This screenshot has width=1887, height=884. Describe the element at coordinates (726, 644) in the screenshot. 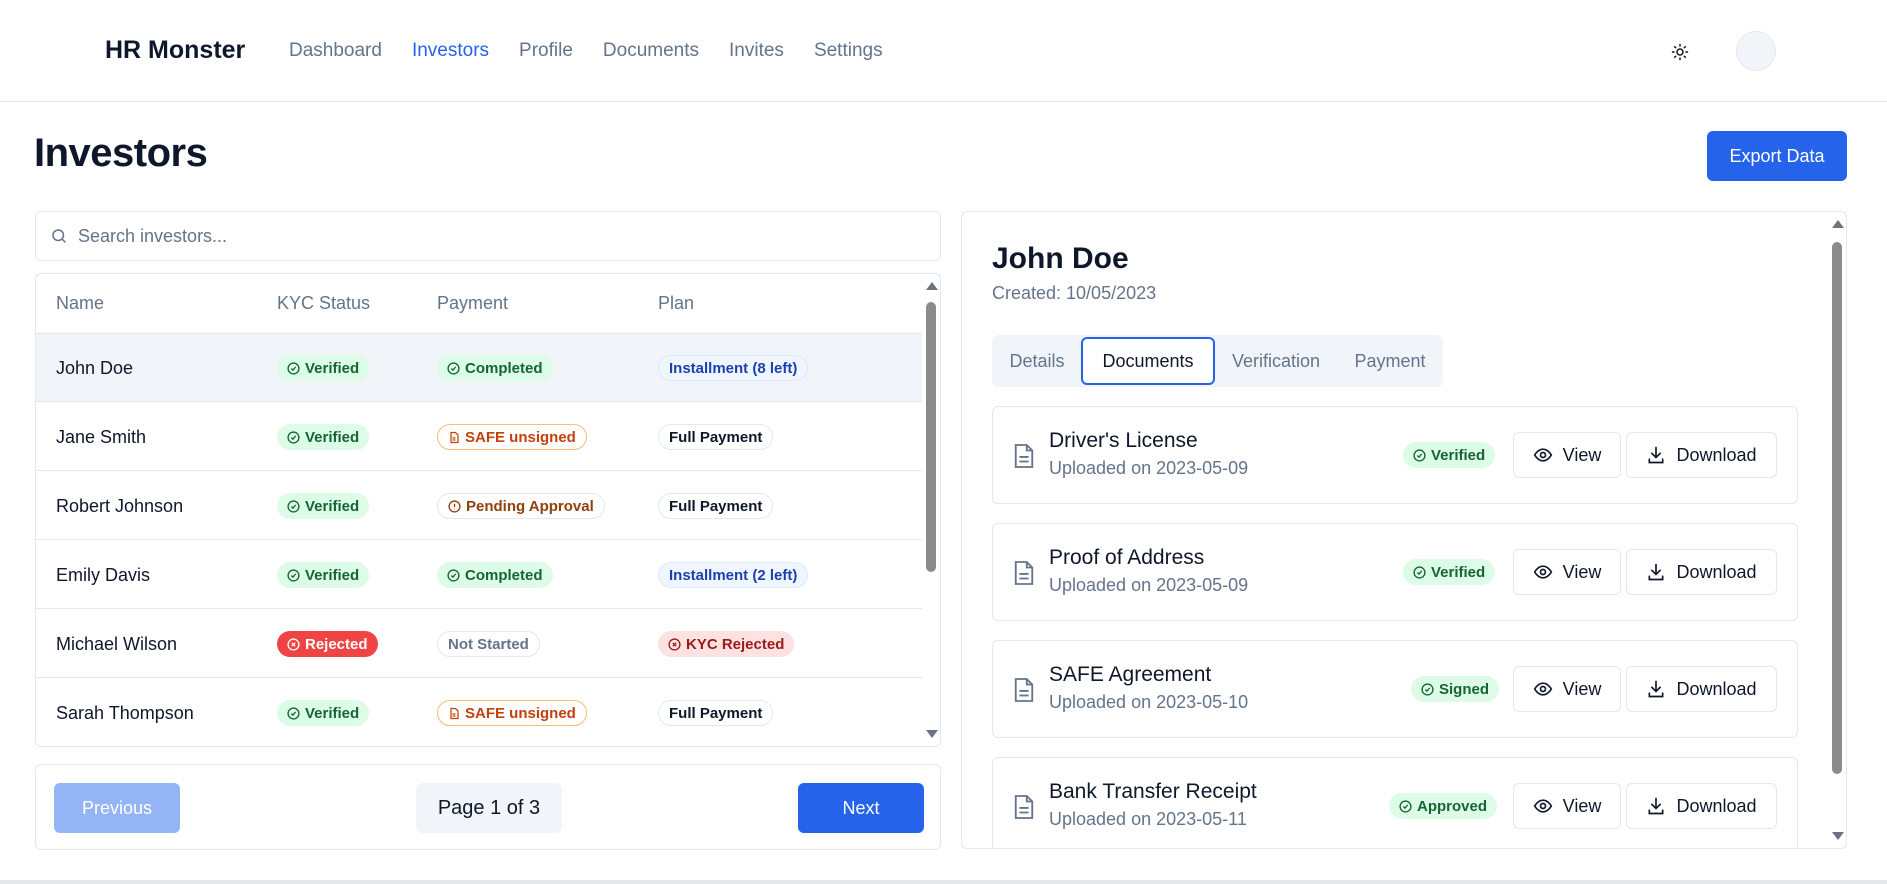

I see `plan-badge: KYC Rejected` at that location.